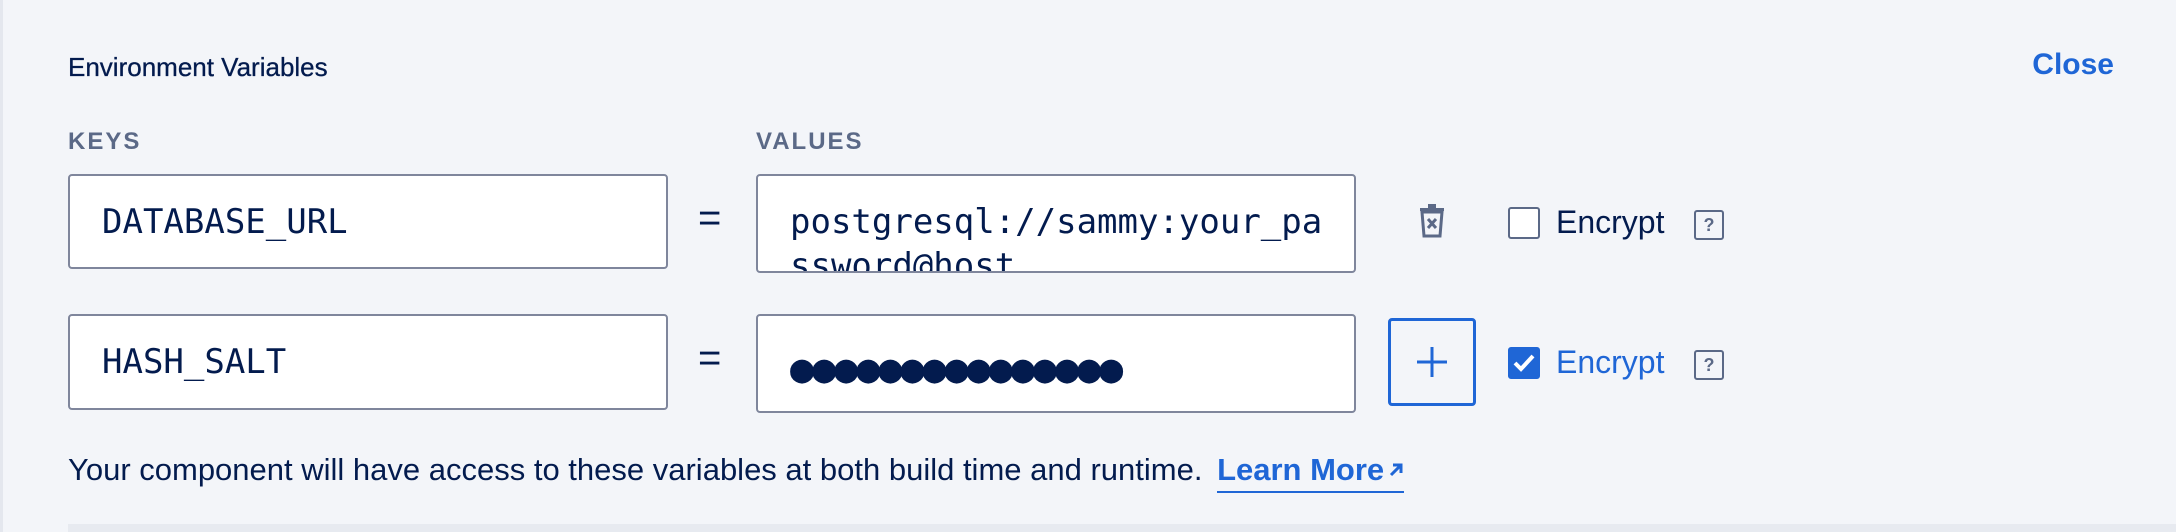 The width and height of the screenshot is (2176, 532). What do you see at coordinates (810, 141) in the screenshot?
I see `values-column-label: VALUES` at bounding box center [810, 141].